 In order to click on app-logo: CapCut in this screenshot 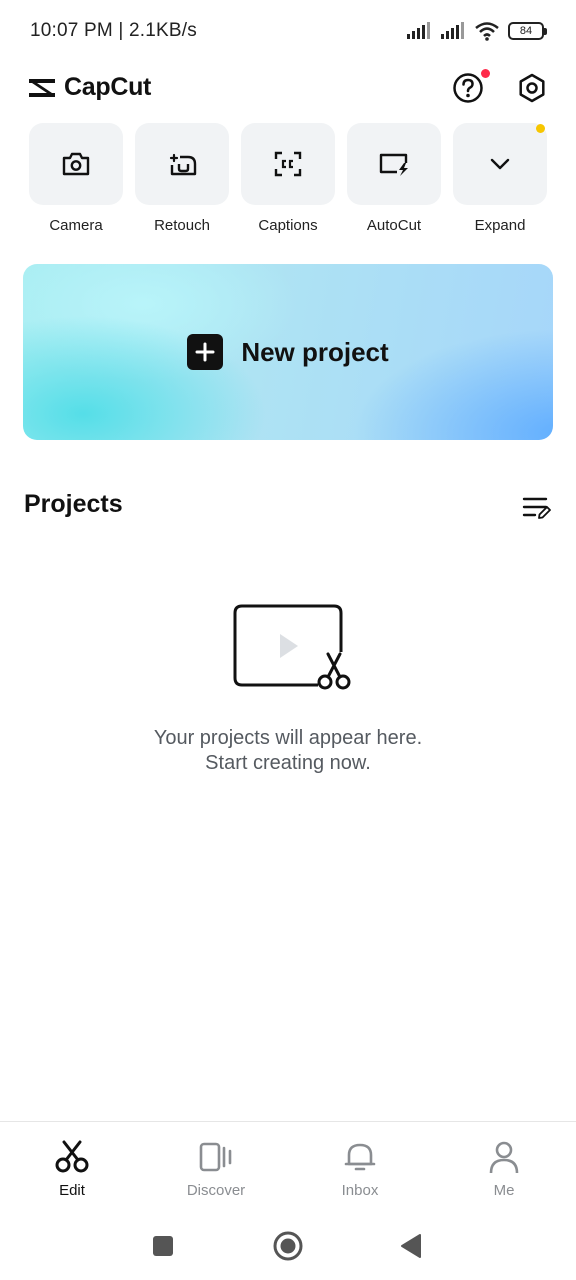, I will do `click(88, 87)`.